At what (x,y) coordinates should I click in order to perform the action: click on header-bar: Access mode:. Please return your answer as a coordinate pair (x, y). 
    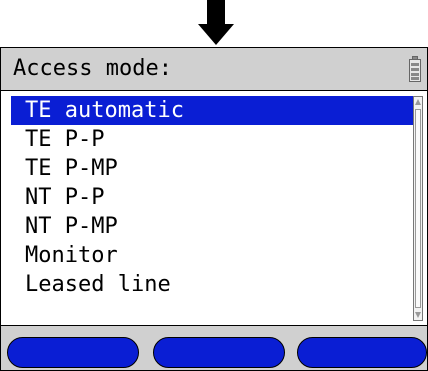
    Looking at the image, I should click on (214, 69).